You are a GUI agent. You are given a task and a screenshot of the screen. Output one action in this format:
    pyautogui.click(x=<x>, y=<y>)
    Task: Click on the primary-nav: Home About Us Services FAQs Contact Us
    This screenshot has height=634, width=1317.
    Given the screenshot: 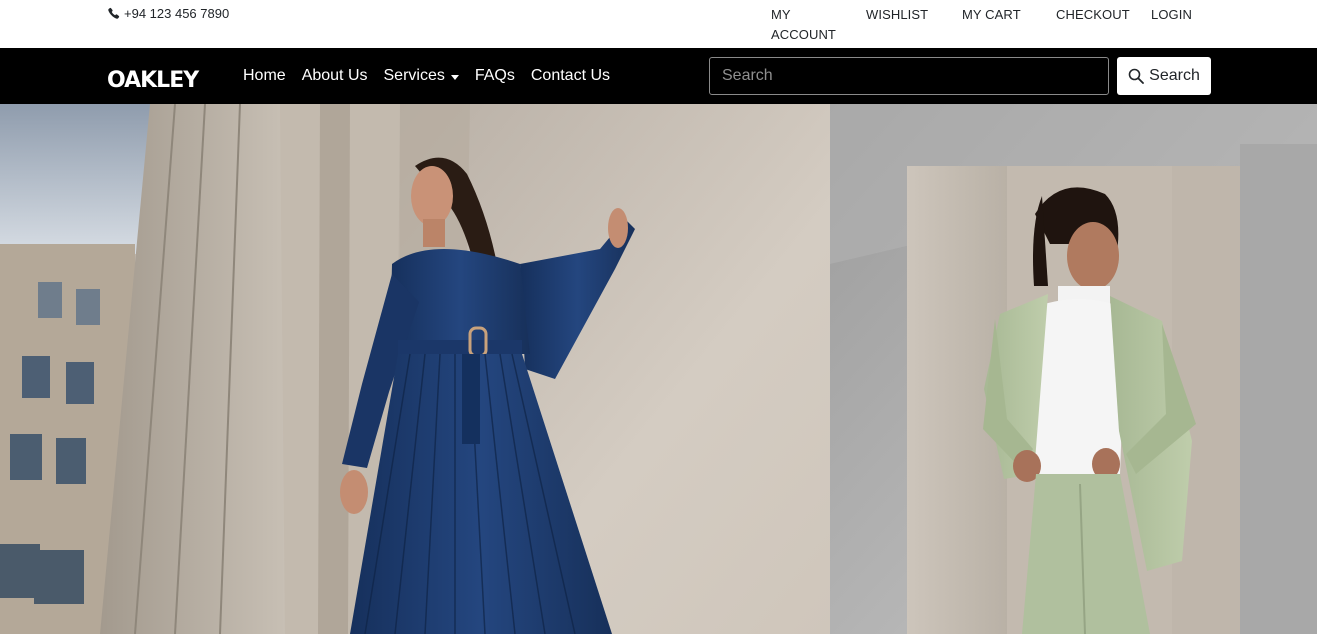 What is the action you would take?
    pyautogui.click(x=434, y=76)
    